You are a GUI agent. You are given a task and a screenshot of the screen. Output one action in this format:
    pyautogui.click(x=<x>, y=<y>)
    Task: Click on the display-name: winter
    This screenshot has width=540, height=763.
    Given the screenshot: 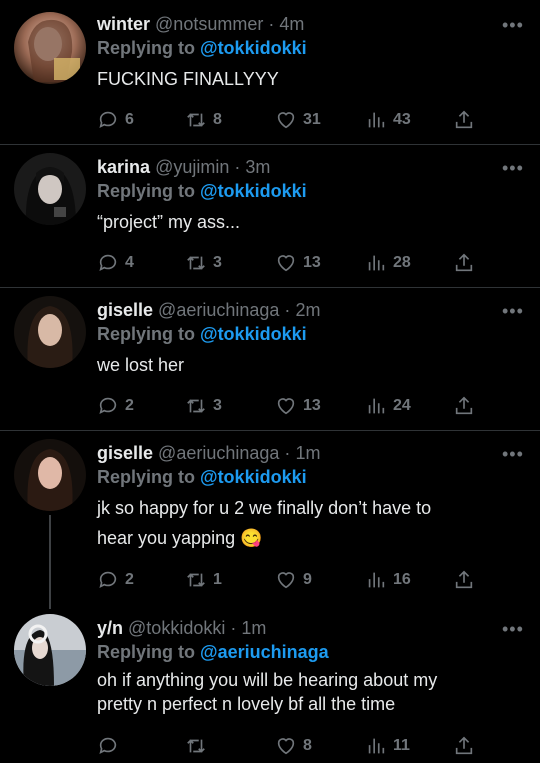 What is the action you would take?
    pyautogui.click(x=123, y=24)
    